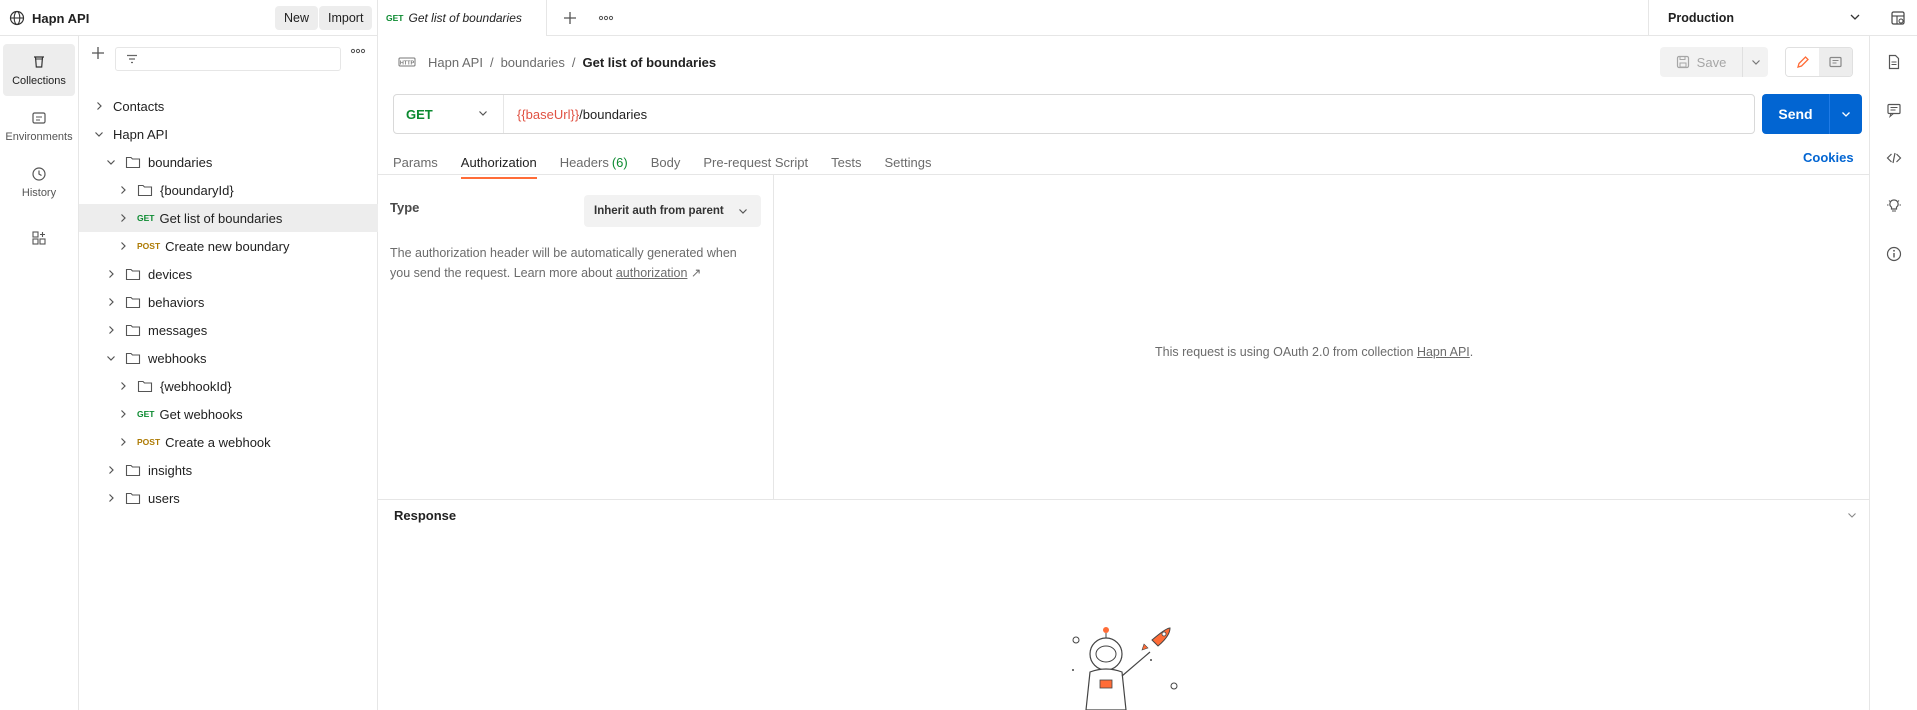  I want to click on environment-selector: Production, so click(1764, 18).